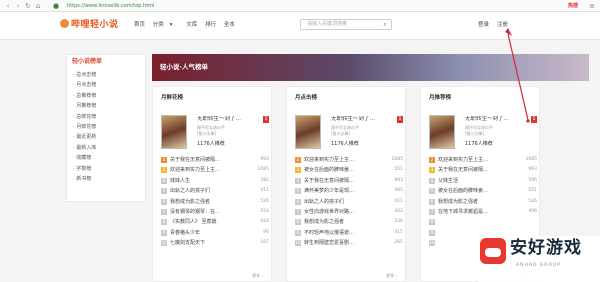 The height and width of the screenshot is (282, 600). I want to click on list-item: 7 在地下城寻求邂逅是… 496, so click(483, 212).